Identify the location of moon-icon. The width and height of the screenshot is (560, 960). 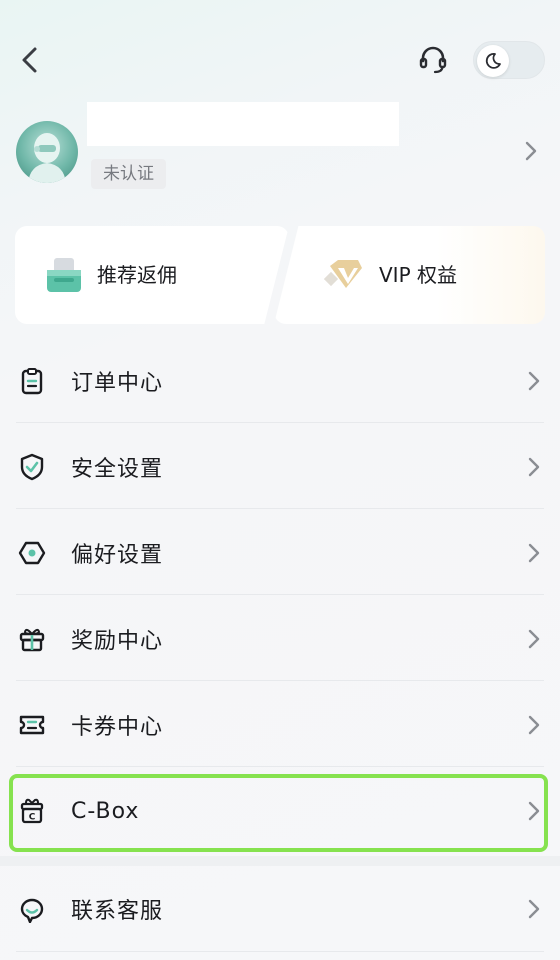
(493, 61).